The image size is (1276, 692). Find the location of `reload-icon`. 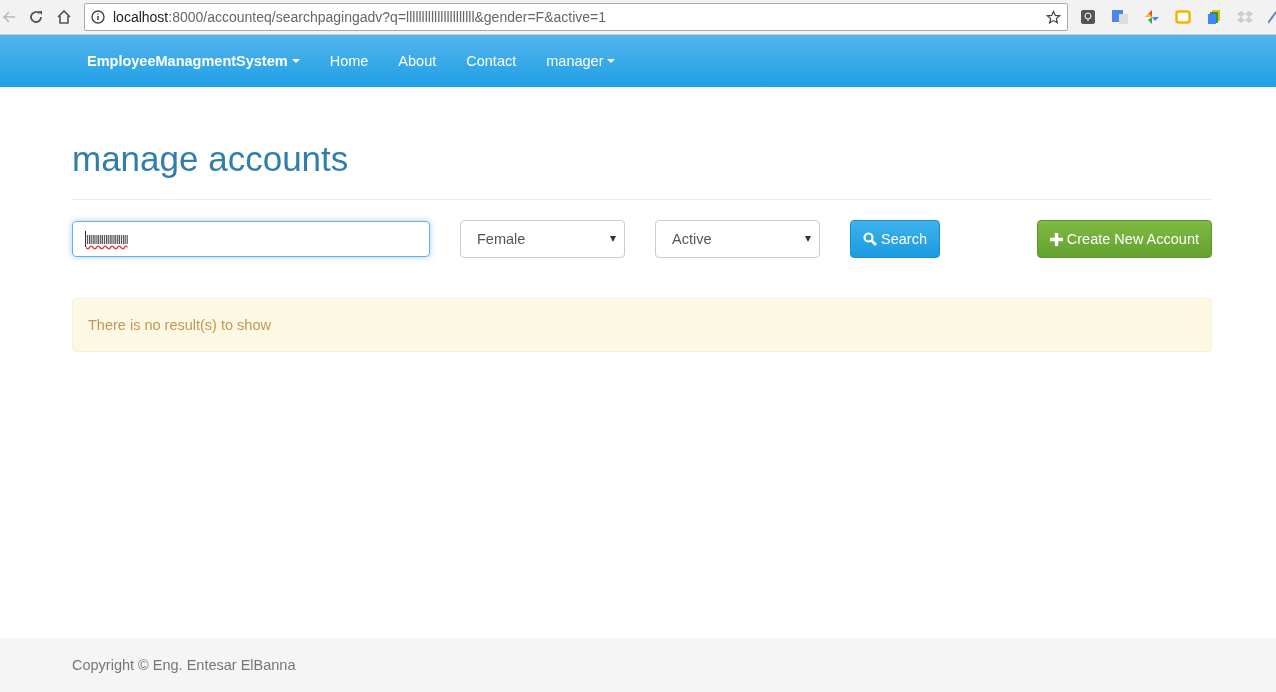

reload-icon is located at coordinates (36, 17).